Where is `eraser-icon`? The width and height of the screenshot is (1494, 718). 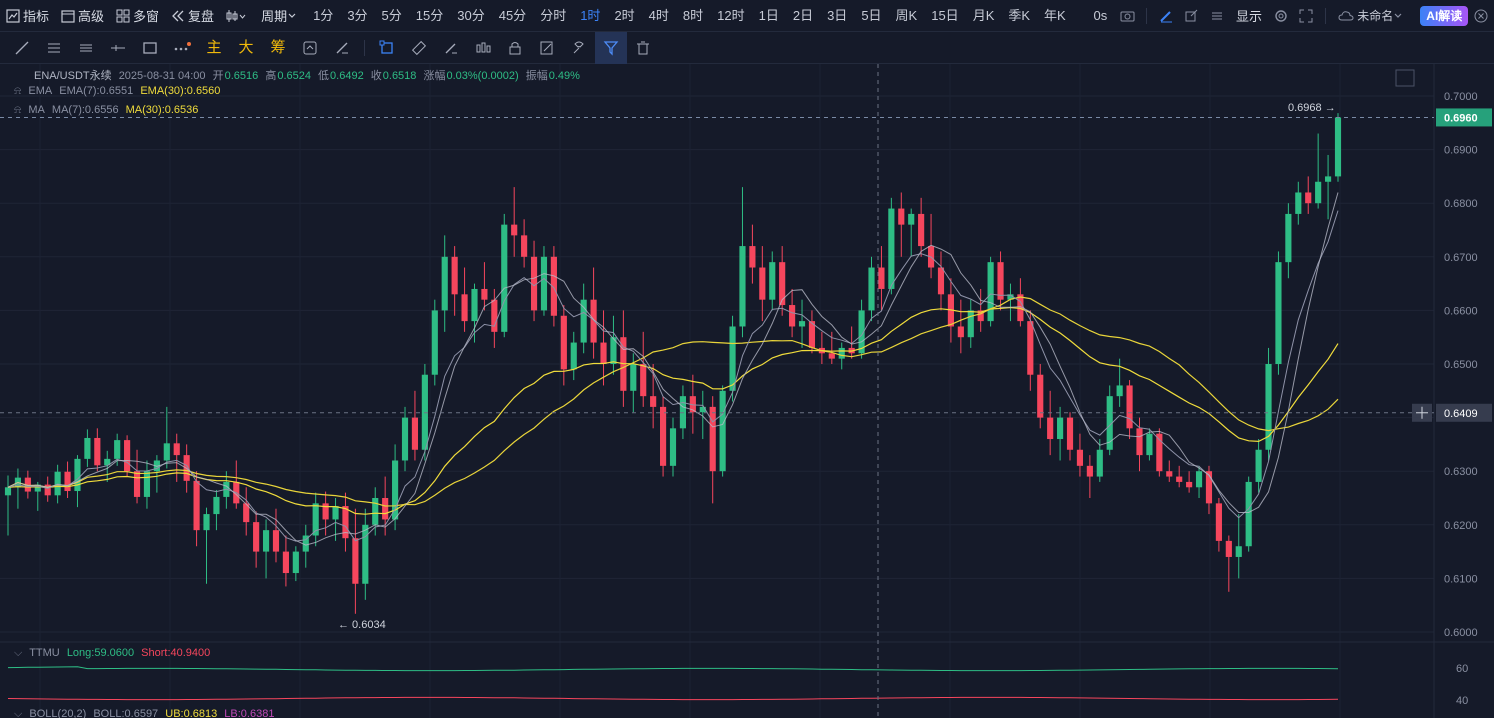 eraser-icon is located at coordinates (342, 48).